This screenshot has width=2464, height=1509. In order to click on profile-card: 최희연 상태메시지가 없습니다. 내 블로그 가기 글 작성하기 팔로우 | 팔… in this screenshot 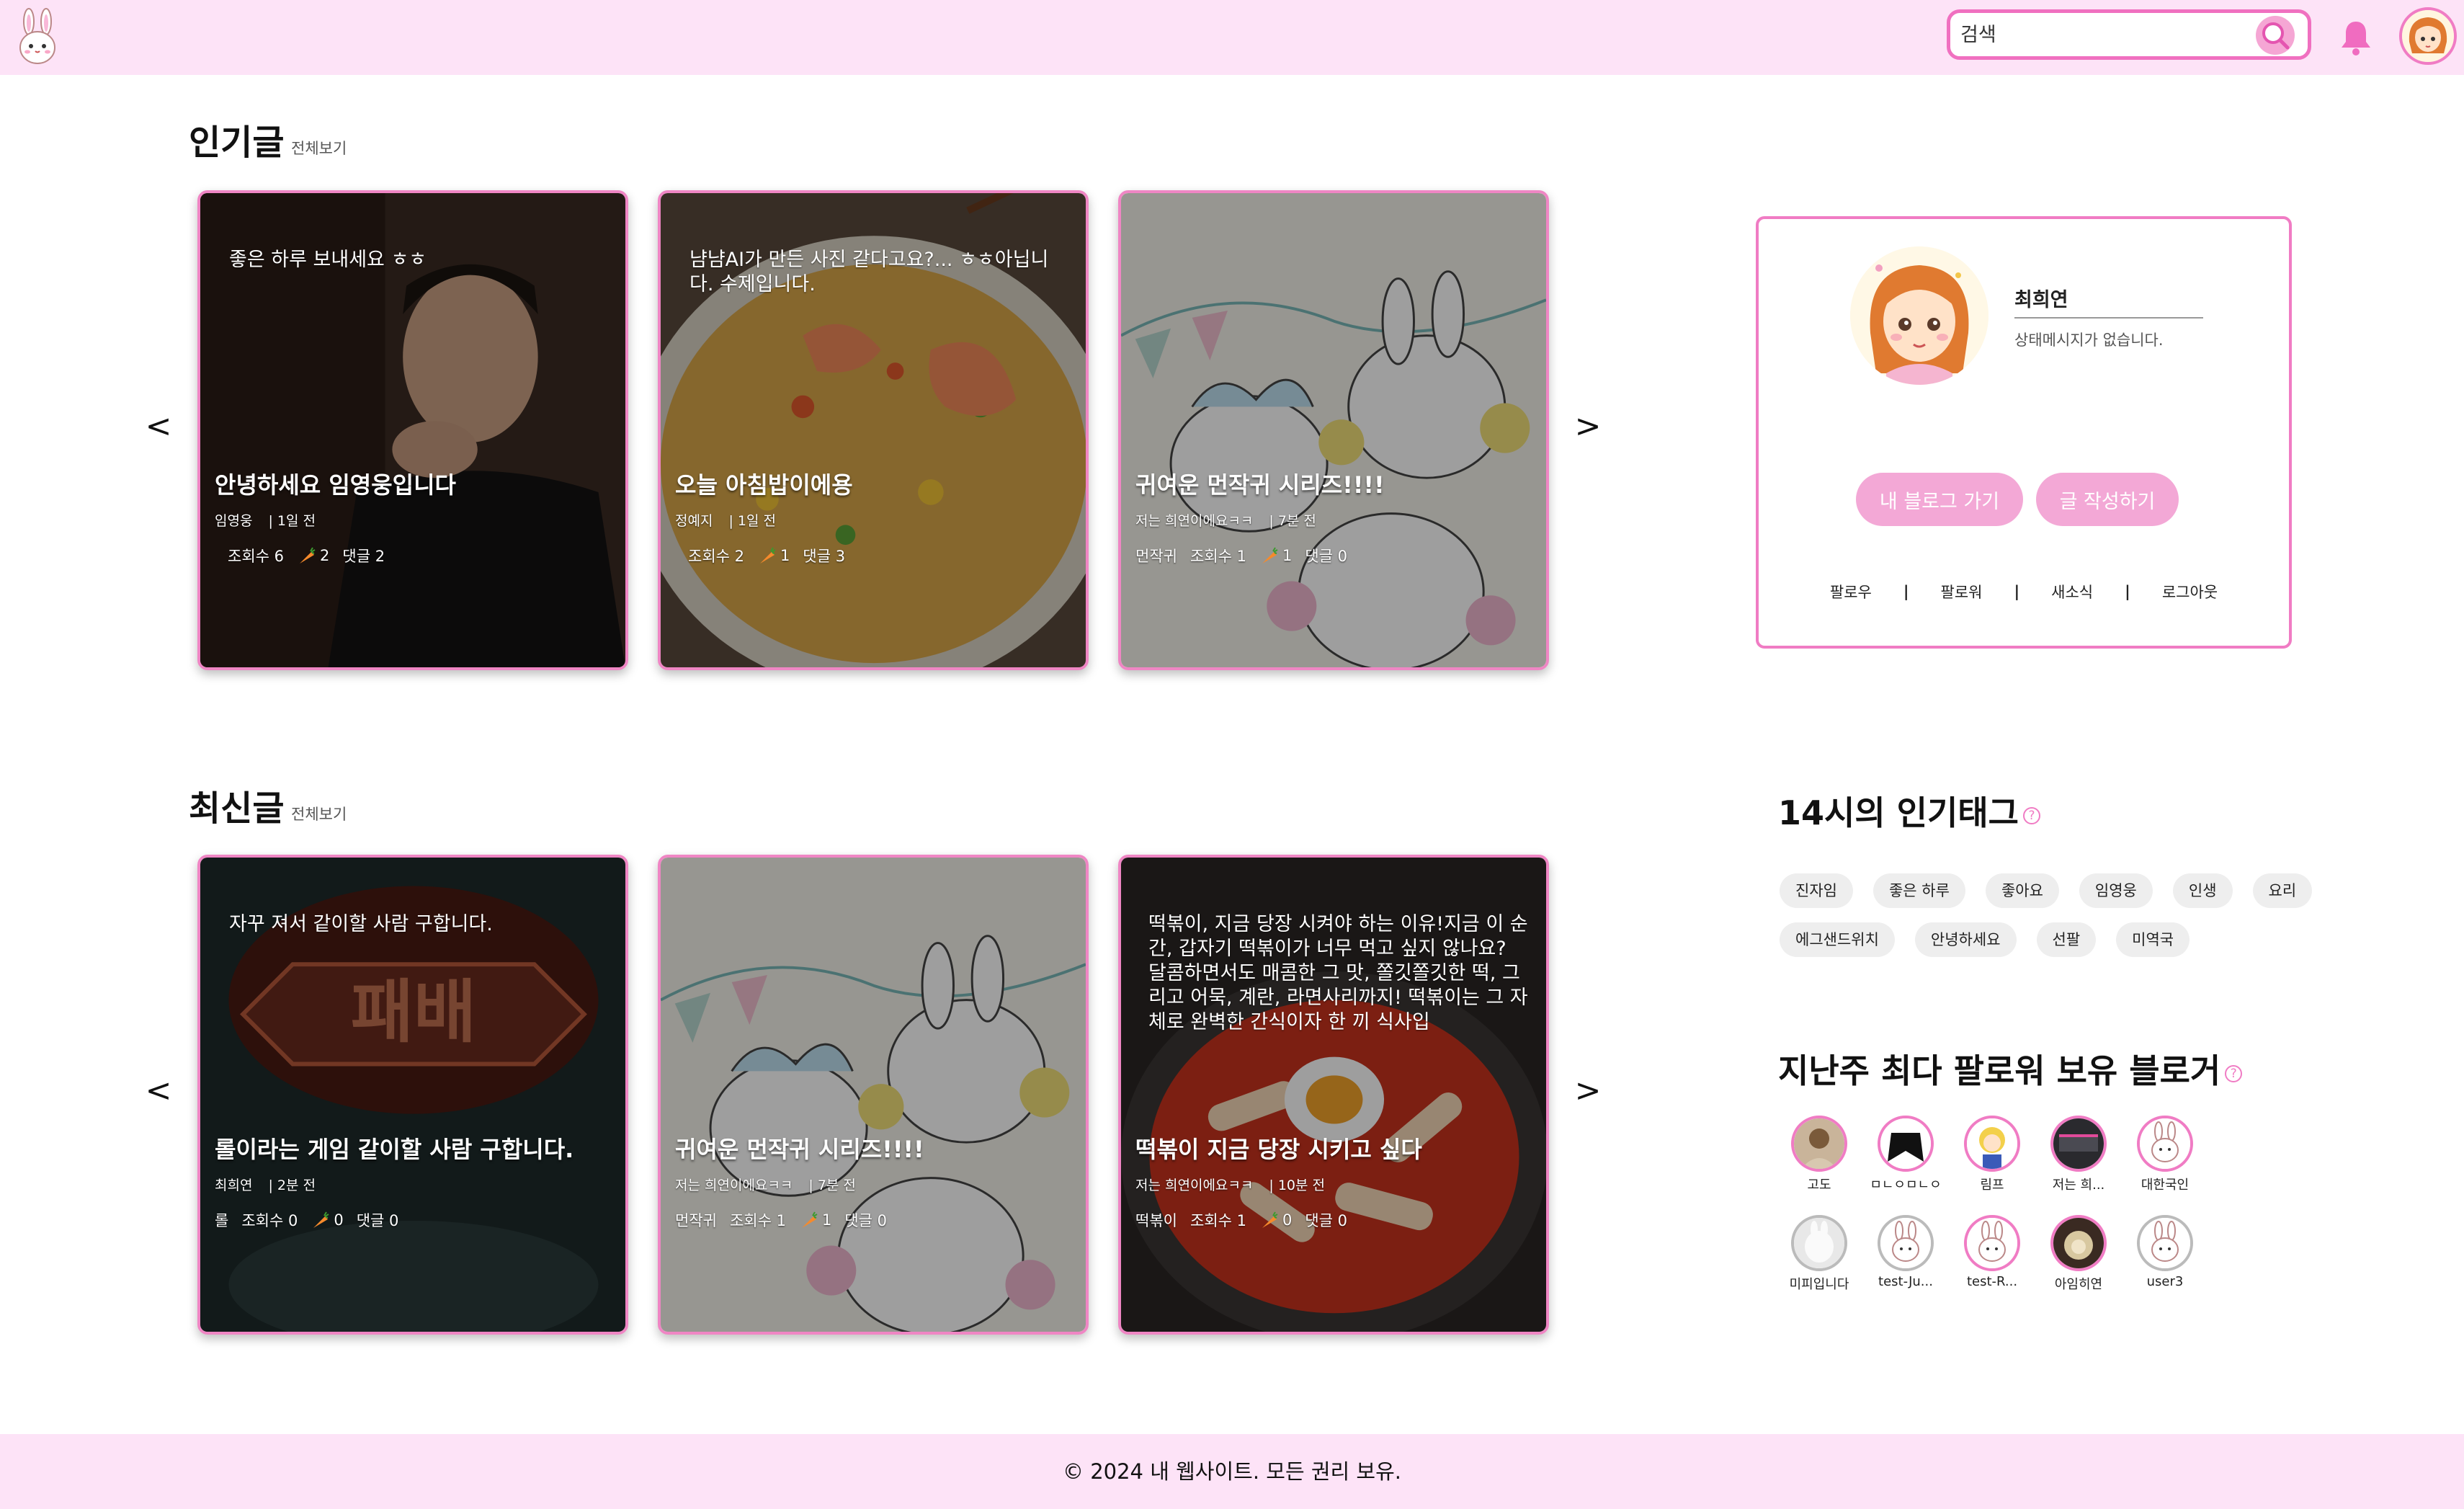, I will do `click(2024, 432)`.